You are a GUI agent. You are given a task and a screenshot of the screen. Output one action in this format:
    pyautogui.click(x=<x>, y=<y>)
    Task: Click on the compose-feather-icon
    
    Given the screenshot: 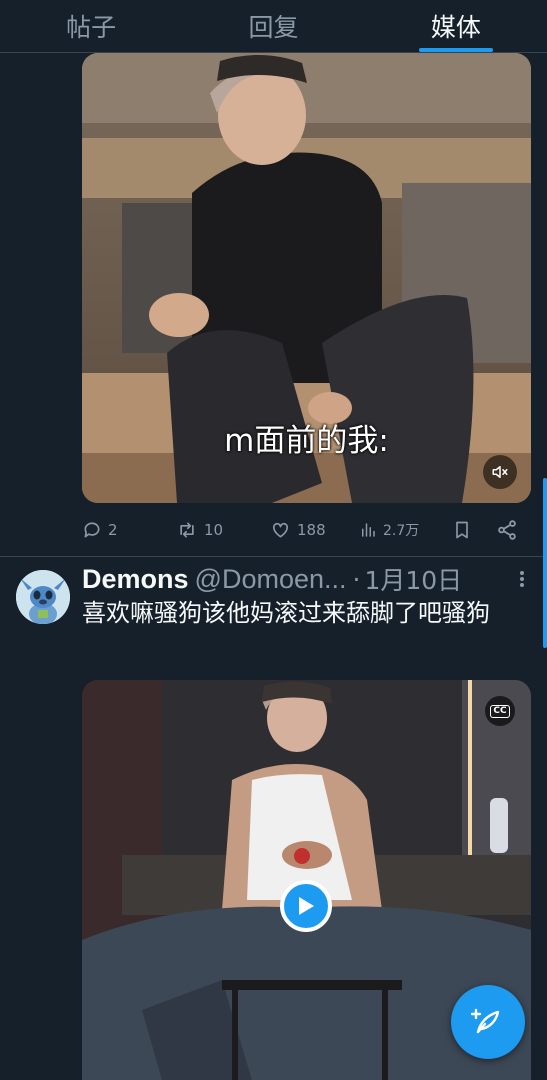 What is the action you would take?
    pyautogui.click(x=485, y=1021)
    